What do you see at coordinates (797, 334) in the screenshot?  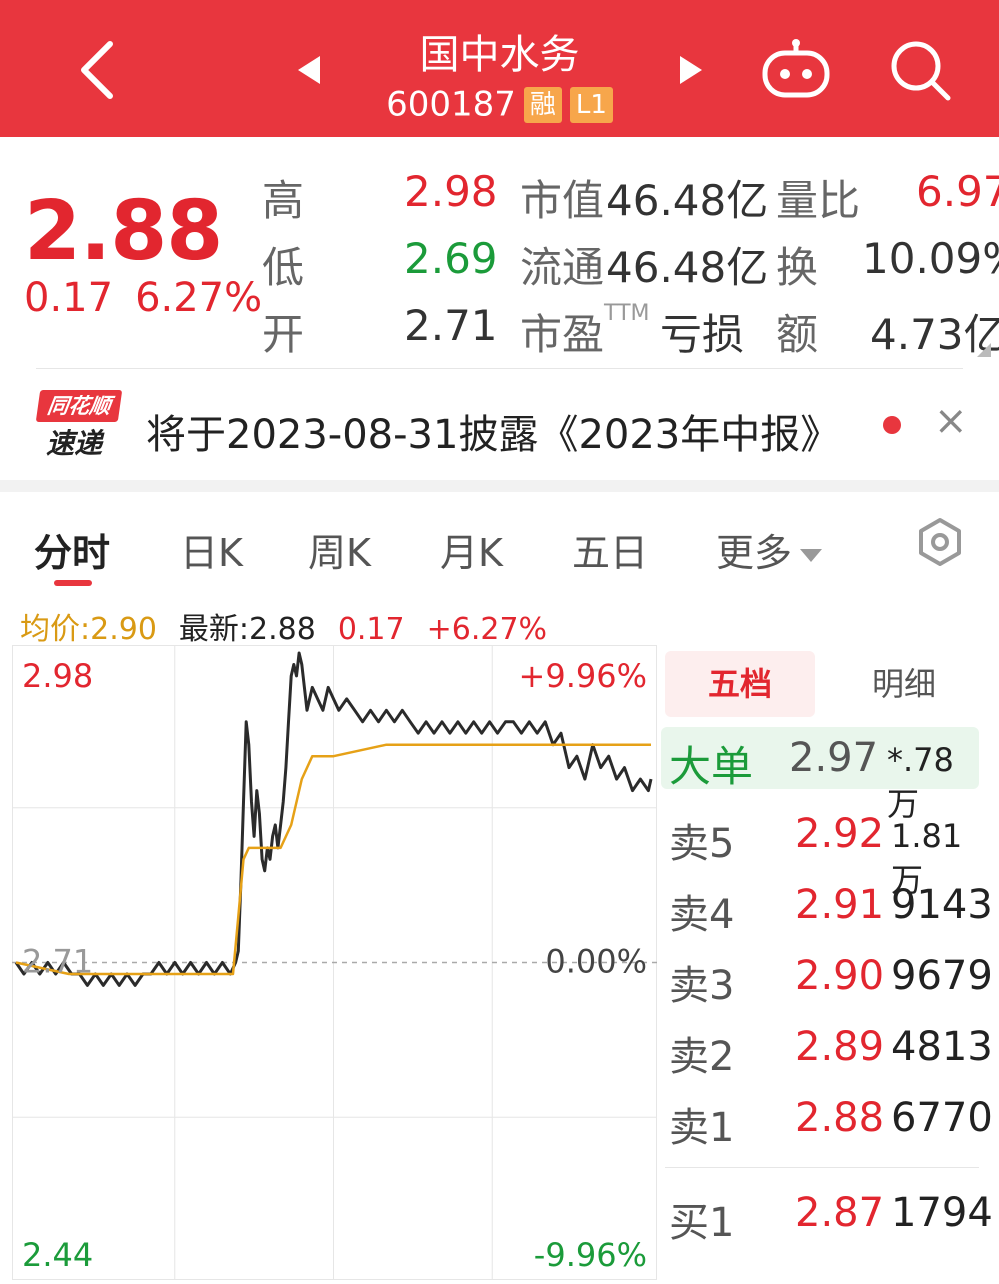 I see `amount-label: 额` at bounding box center [797, 334].